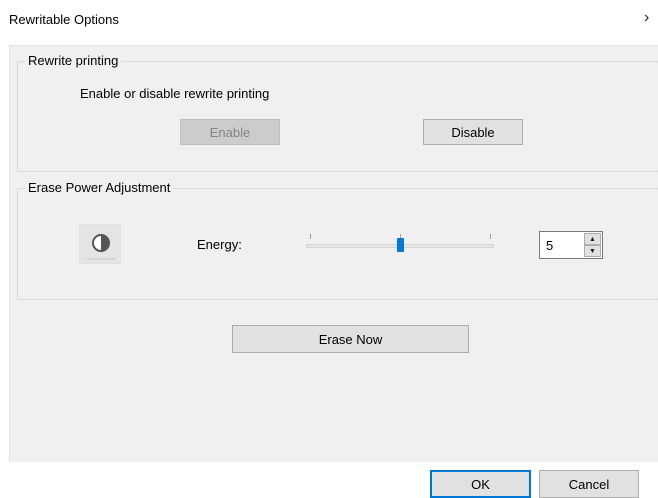 Image resolution: width=658 pixels, height=498 pixels. Describe the element at coordinates (480, 484) in the screenshot. I see `ok-button: OK` at that location.